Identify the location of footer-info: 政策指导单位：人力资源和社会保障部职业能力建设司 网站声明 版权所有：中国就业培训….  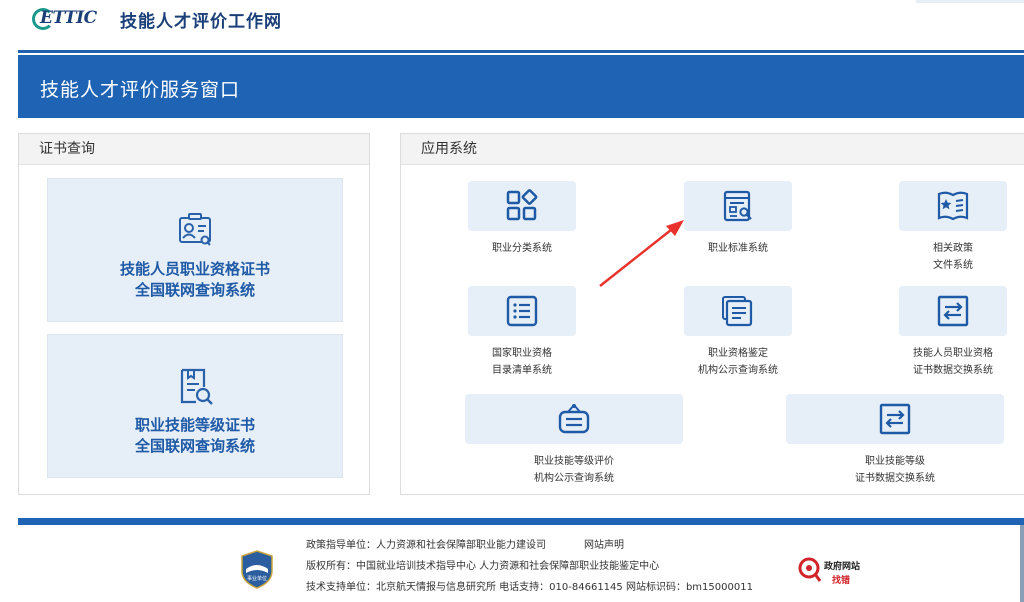
(529, 566).